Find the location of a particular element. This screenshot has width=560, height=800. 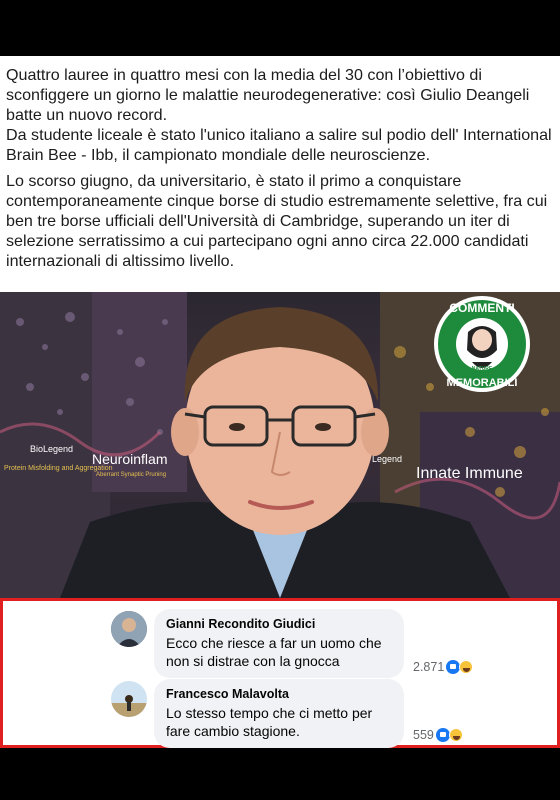

poster-small-label-1: Protein Misfolding and Aggregation is located at coordinates (58, 468).